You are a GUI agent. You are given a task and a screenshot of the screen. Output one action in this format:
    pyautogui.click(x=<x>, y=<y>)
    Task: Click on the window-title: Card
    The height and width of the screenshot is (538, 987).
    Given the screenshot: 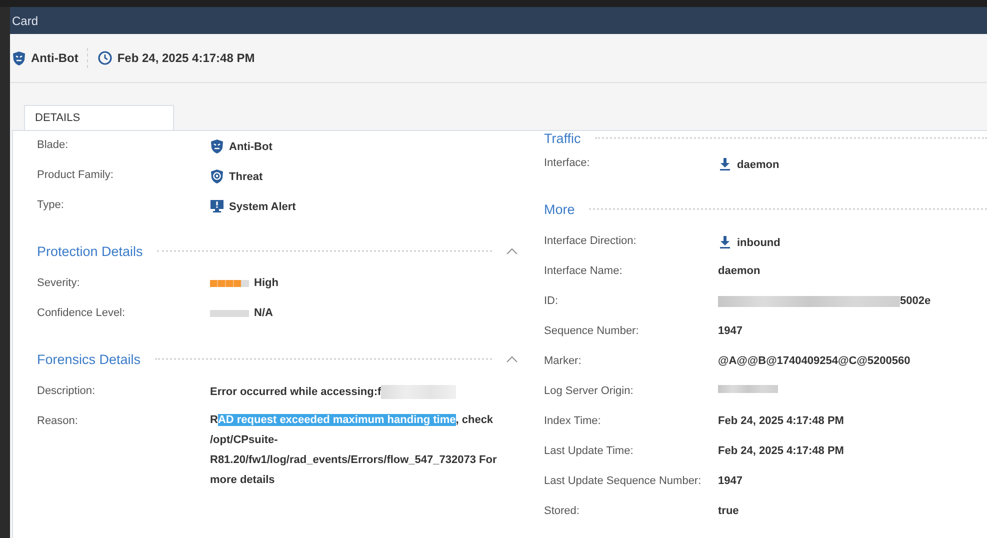 What is the action you would take?
    pyautogui.click(x=25, y=21)
    